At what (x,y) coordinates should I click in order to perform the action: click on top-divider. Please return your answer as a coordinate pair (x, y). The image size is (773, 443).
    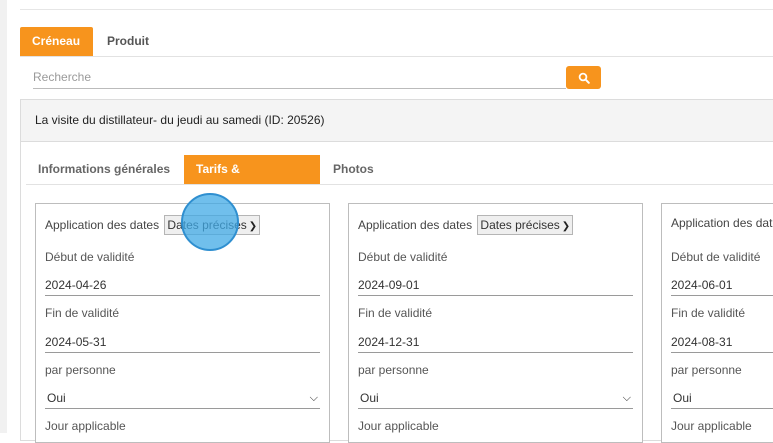
    Looking at the image, I should click on (396, 9).